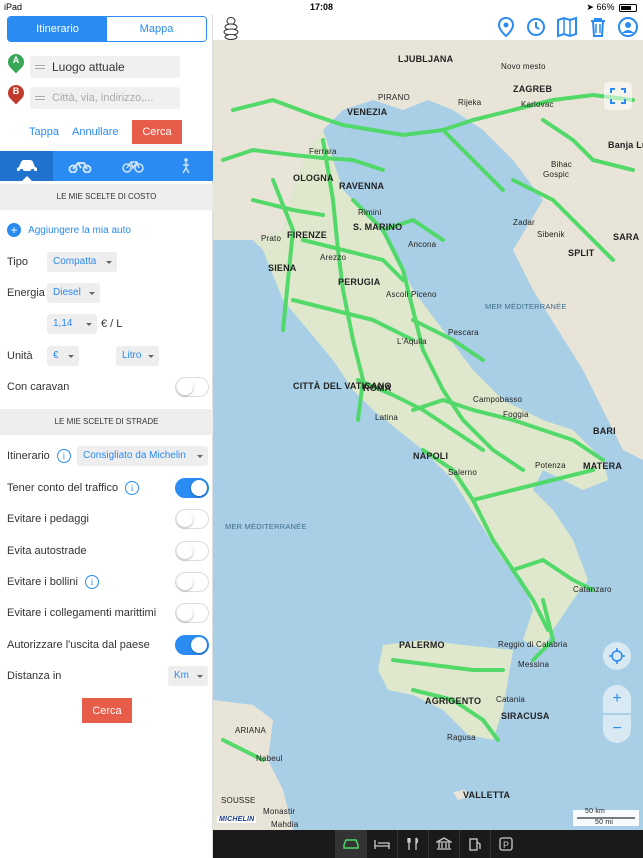  I want to click on traffic-row: Tener conto del traffico i, so click(108, 488).